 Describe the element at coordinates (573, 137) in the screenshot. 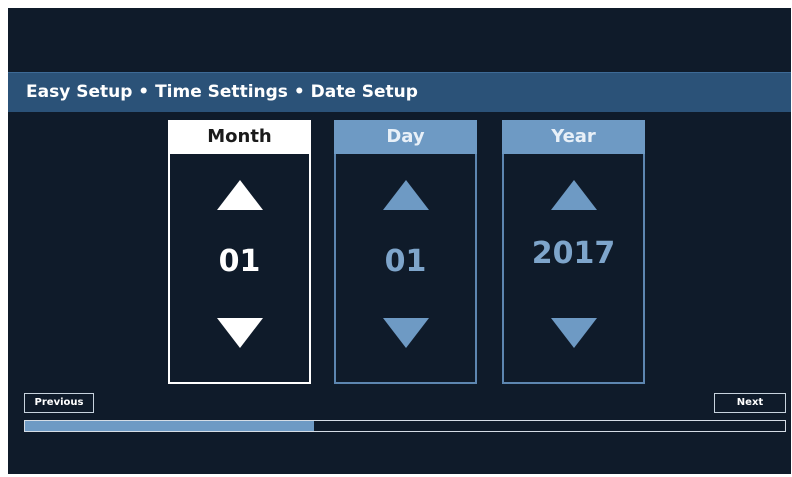

I see `year-header: Year` at that location.